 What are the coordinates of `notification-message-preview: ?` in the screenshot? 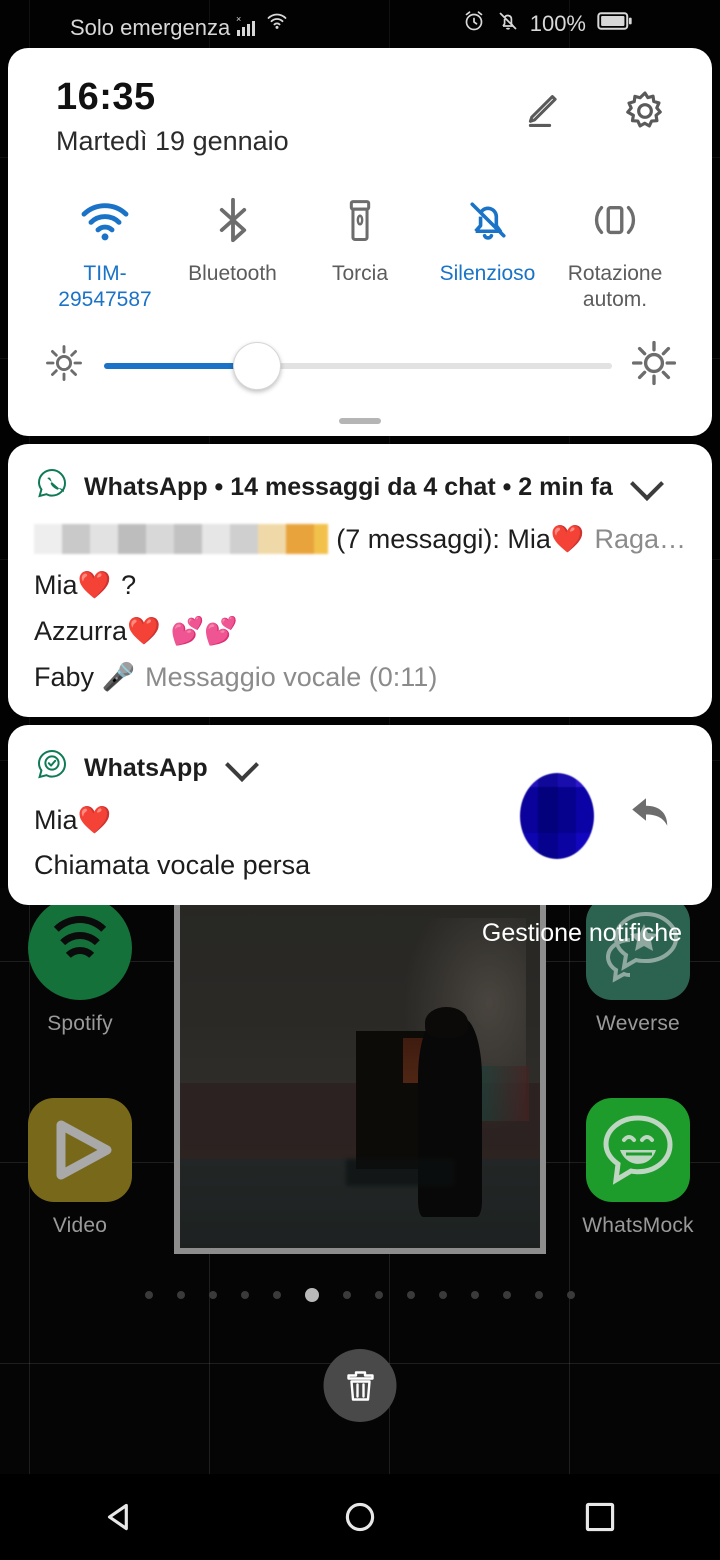 It's located at (129, 584).